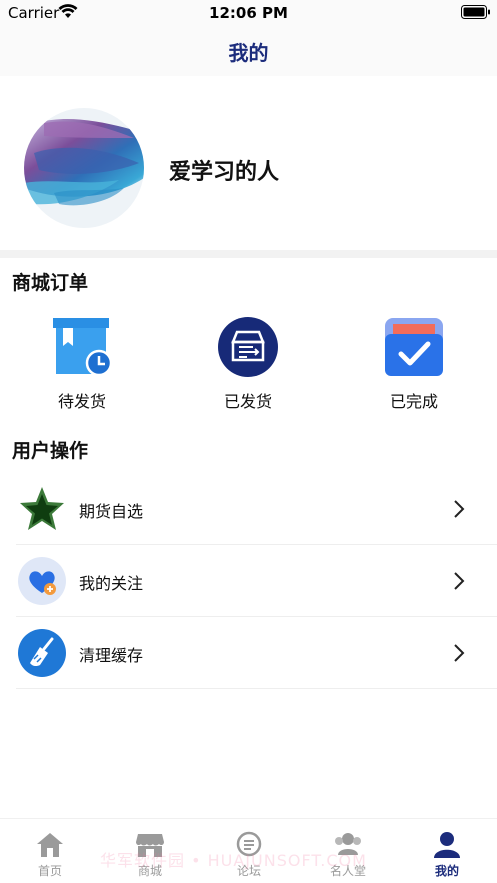  I want to click on tab-mine: 我的, so click(447, 851).